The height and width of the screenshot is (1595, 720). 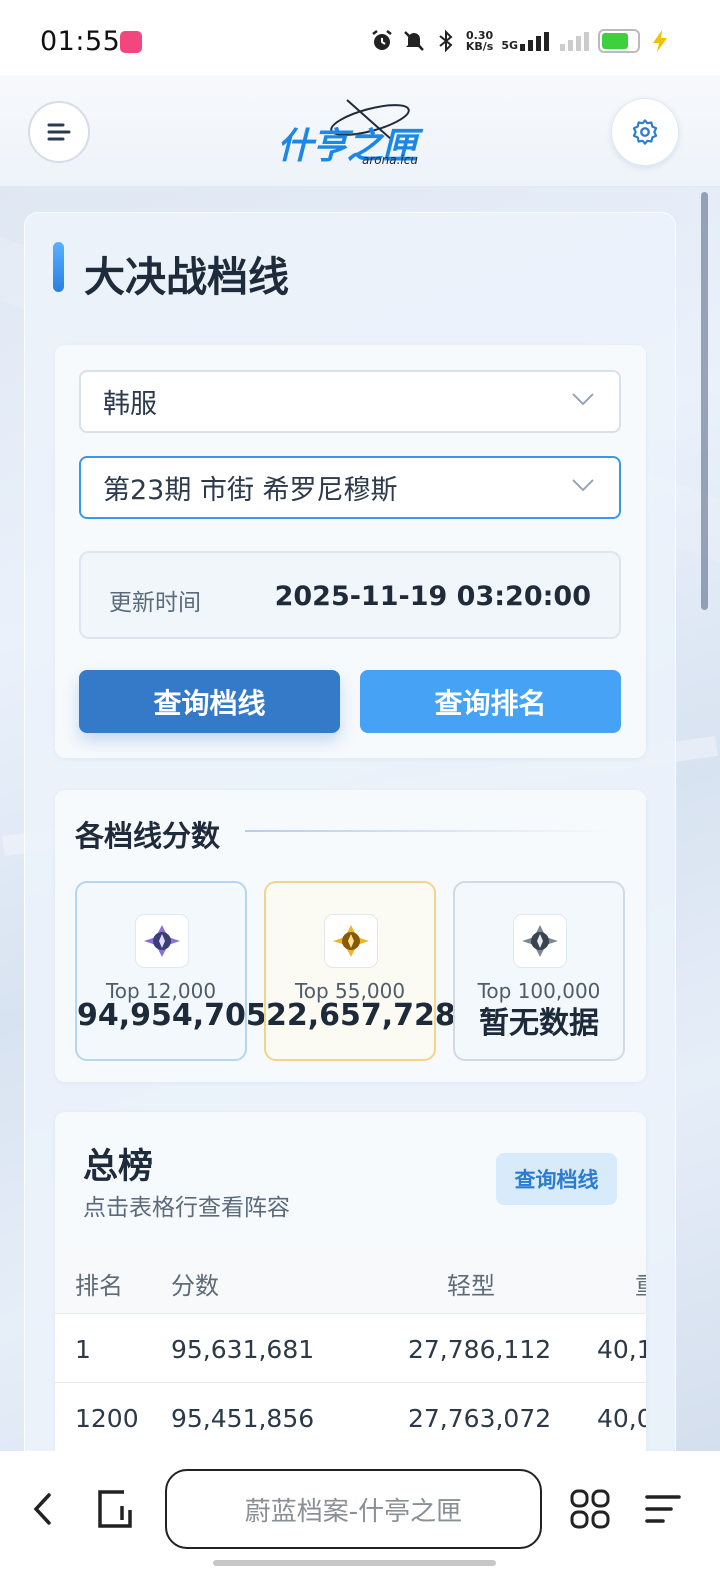 I want to click on silver-medal-icon, so click(x=540, y=941).